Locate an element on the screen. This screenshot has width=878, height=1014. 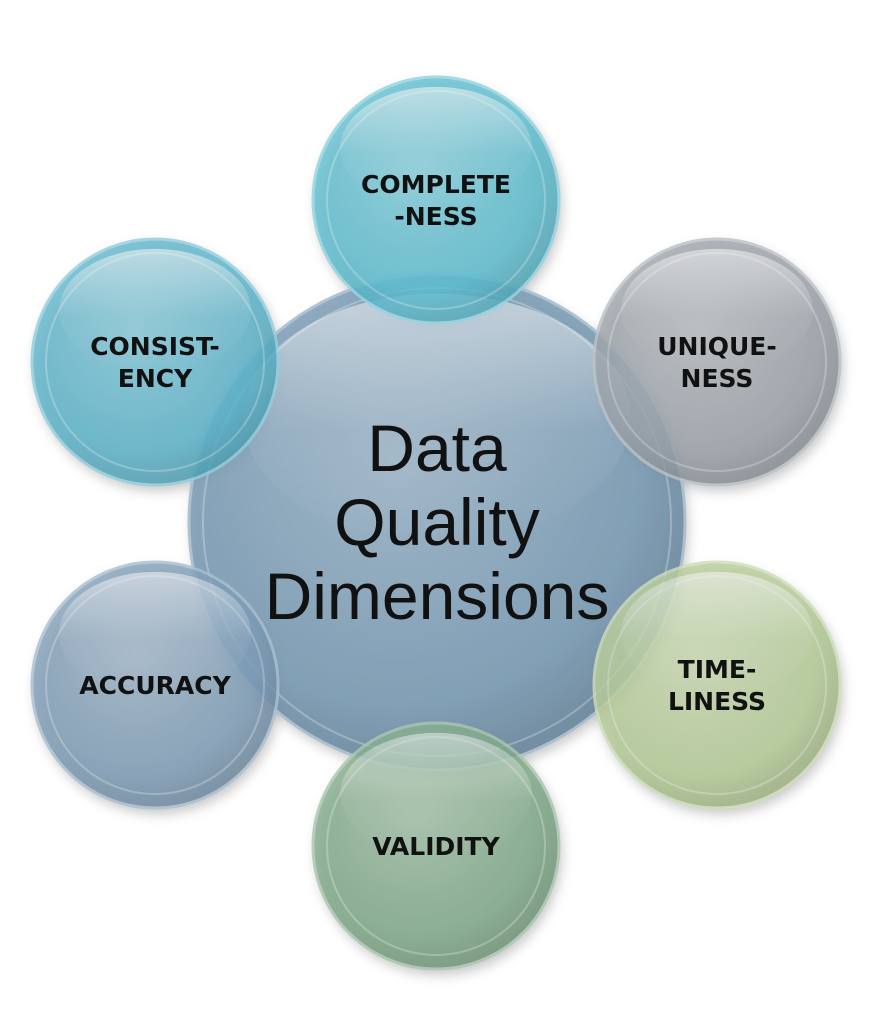
center-hub-label-line: Quality is located at coordinates (436, 522).